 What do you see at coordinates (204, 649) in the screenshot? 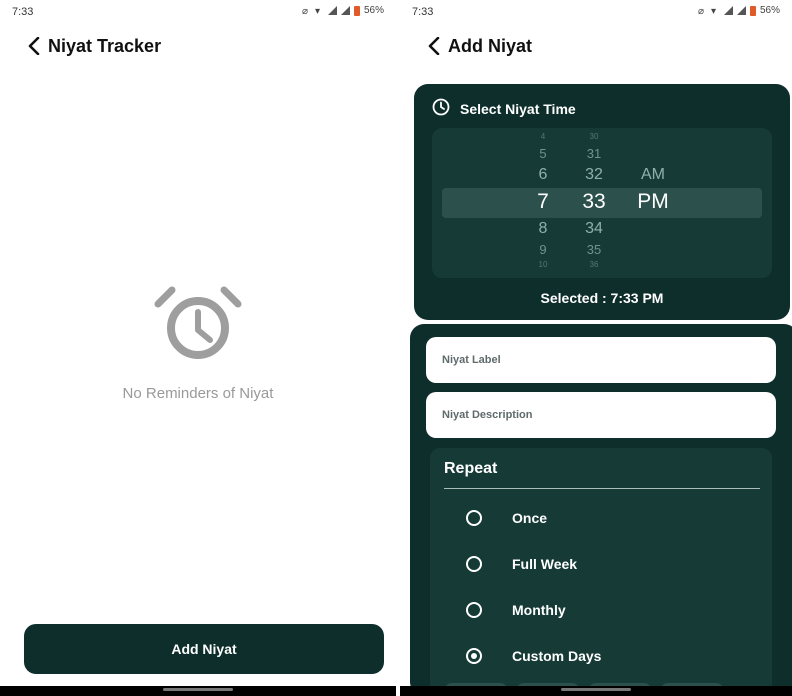
I see `add-niyat-button: Add Niyat` at bounding box center [204, 649].